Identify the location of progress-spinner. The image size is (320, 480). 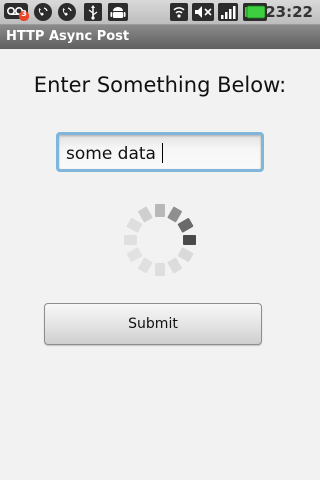
(160, 240).